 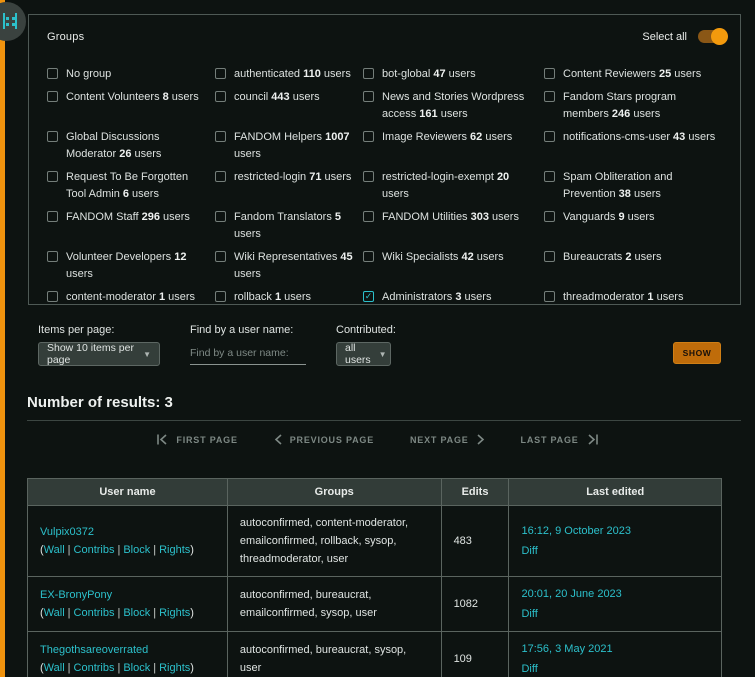 I want to click on group-option: council 443 users, so click(x=289, y=106).